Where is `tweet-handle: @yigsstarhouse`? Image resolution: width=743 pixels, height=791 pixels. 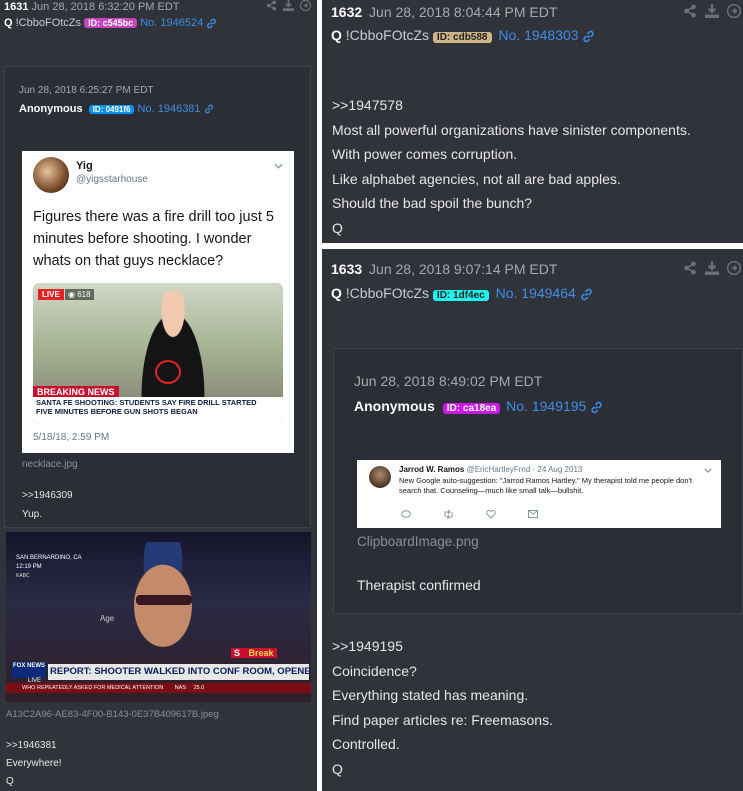 tweet-handle: @yigsstarhouse is located at coordinates (112, 179).